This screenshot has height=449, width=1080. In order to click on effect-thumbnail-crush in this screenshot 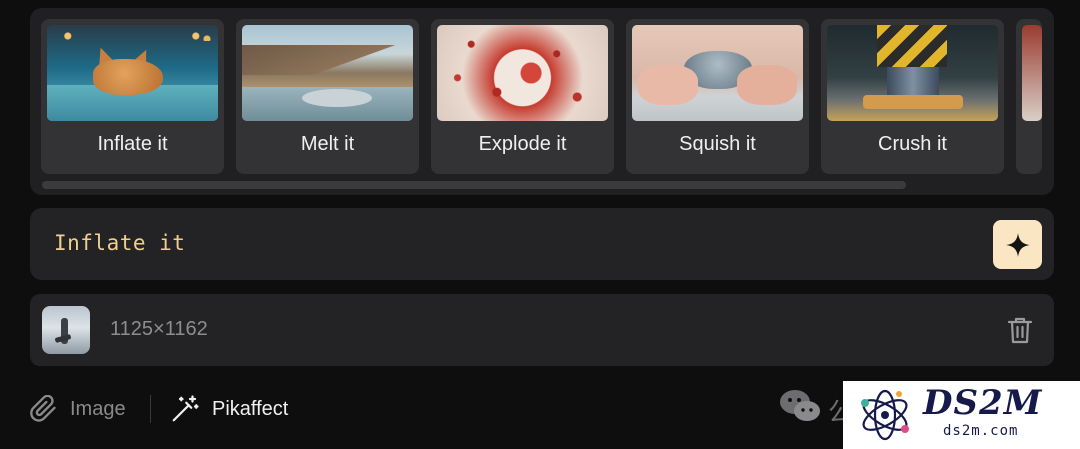, I will do `click(912, 73)`.